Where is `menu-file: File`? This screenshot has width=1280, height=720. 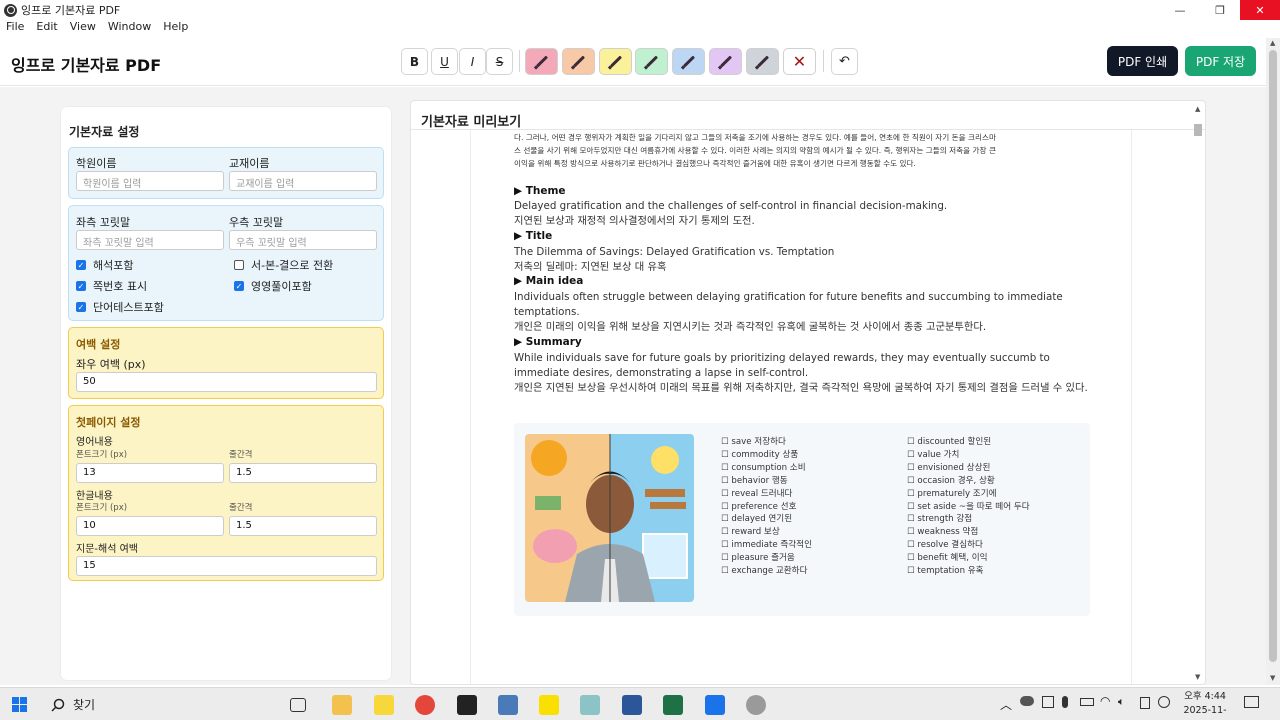 menu-file: File is located at coordinates (15, 28).